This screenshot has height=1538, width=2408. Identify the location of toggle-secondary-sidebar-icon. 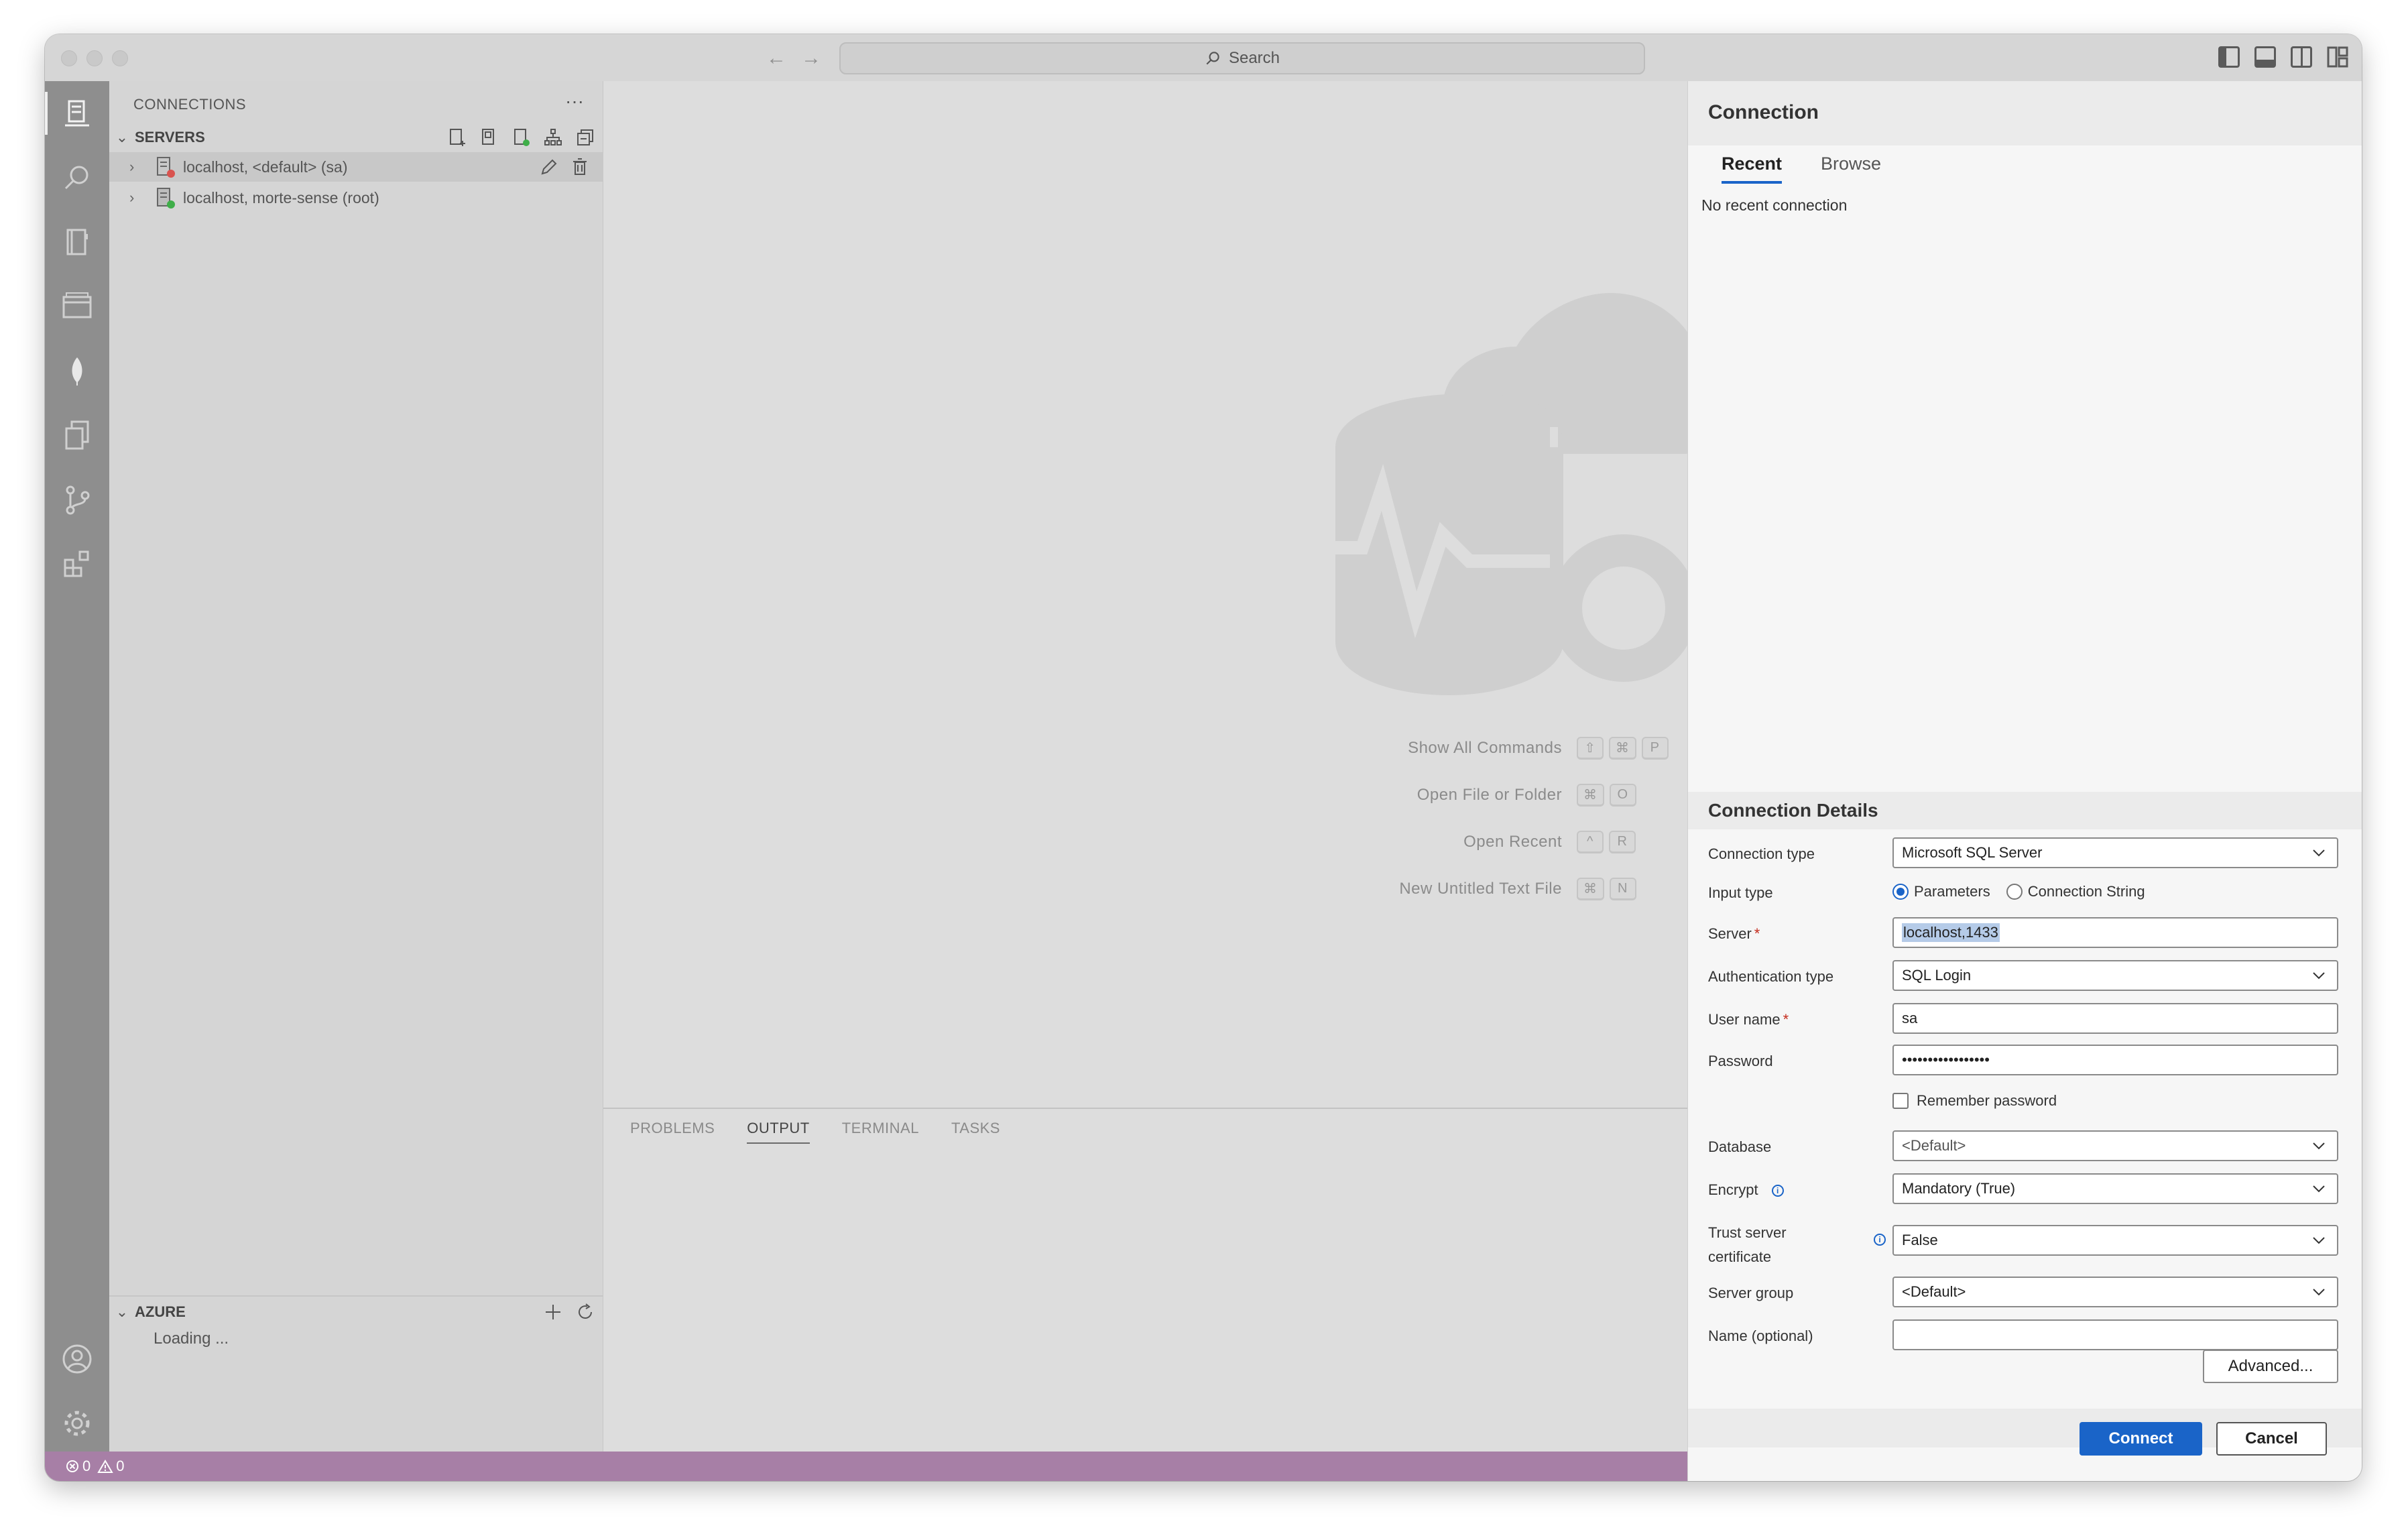
(2301, 57).